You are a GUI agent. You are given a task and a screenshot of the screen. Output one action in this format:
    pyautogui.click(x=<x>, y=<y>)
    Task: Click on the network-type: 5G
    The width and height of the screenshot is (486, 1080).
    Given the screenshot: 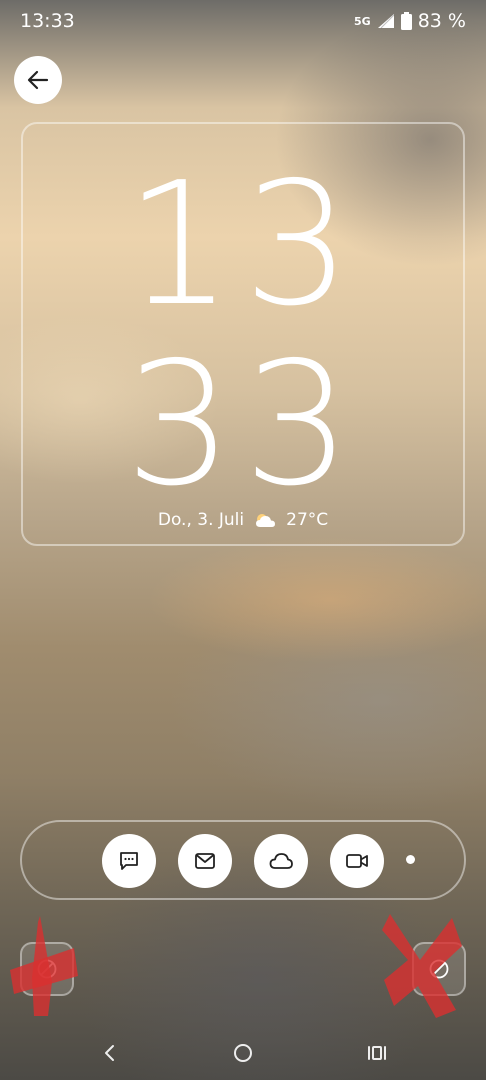 What is the action you would take?
    pyautogui.click(x=362, y=21)
    